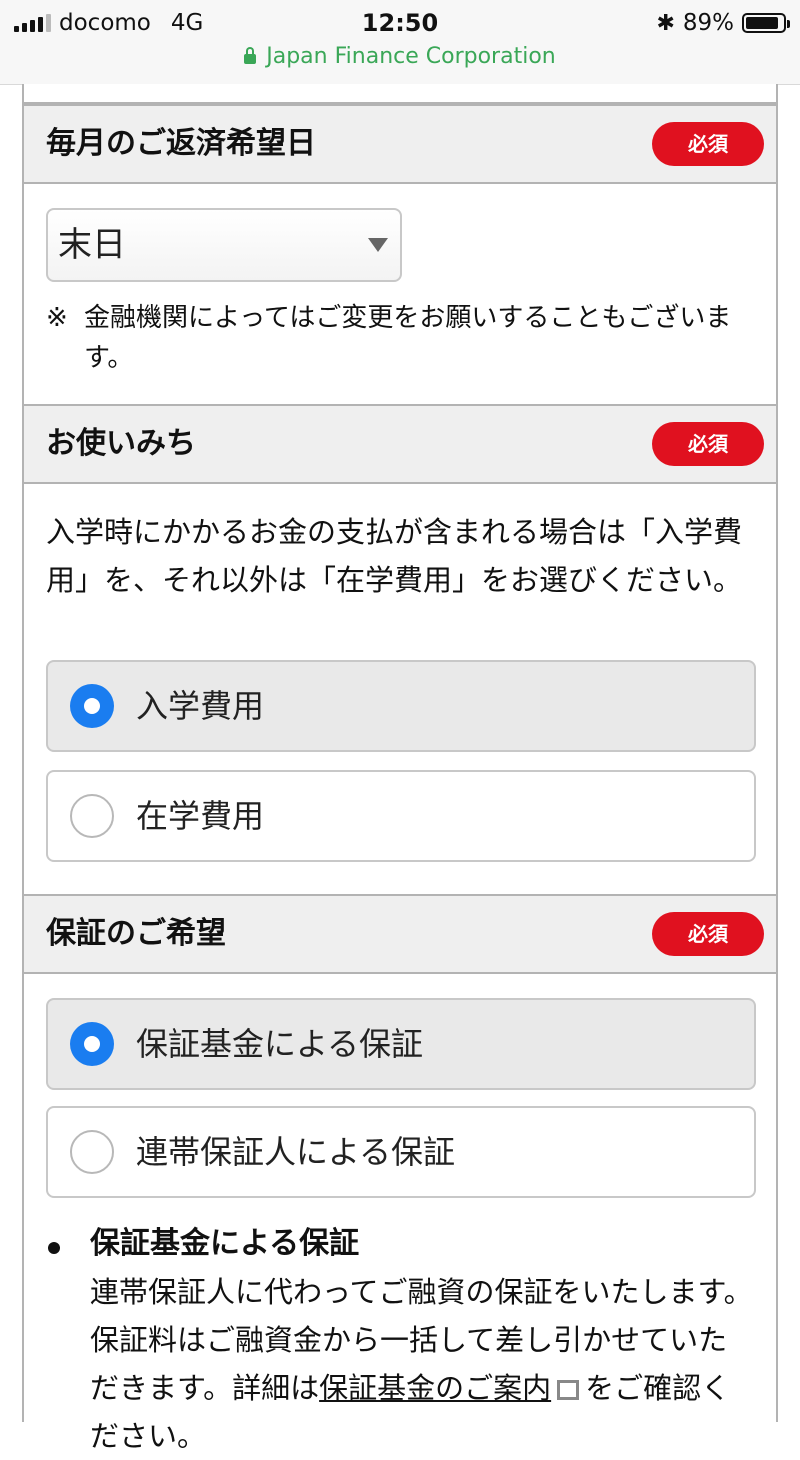 The image size is (800, 1460). Describe the element at coordinates (121, 443) in the screenshot. I see `section-title: お使いみち` at that location.